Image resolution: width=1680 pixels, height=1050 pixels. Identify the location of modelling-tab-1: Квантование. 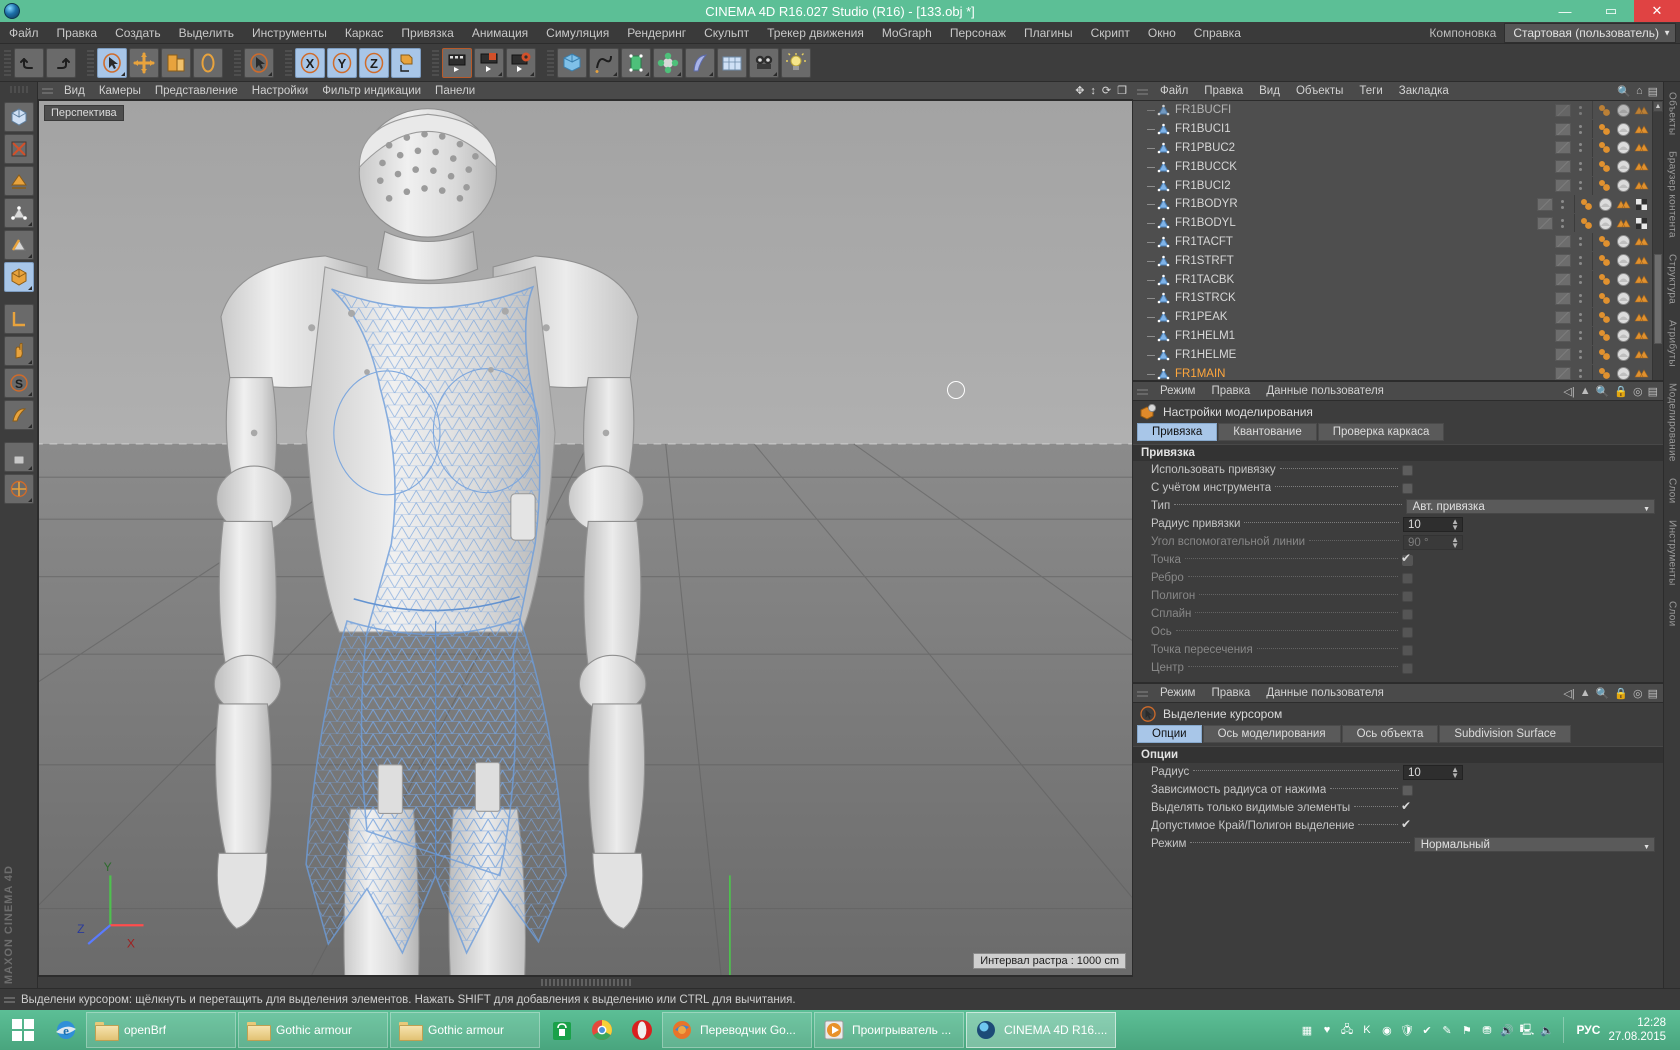
(1267, 432).